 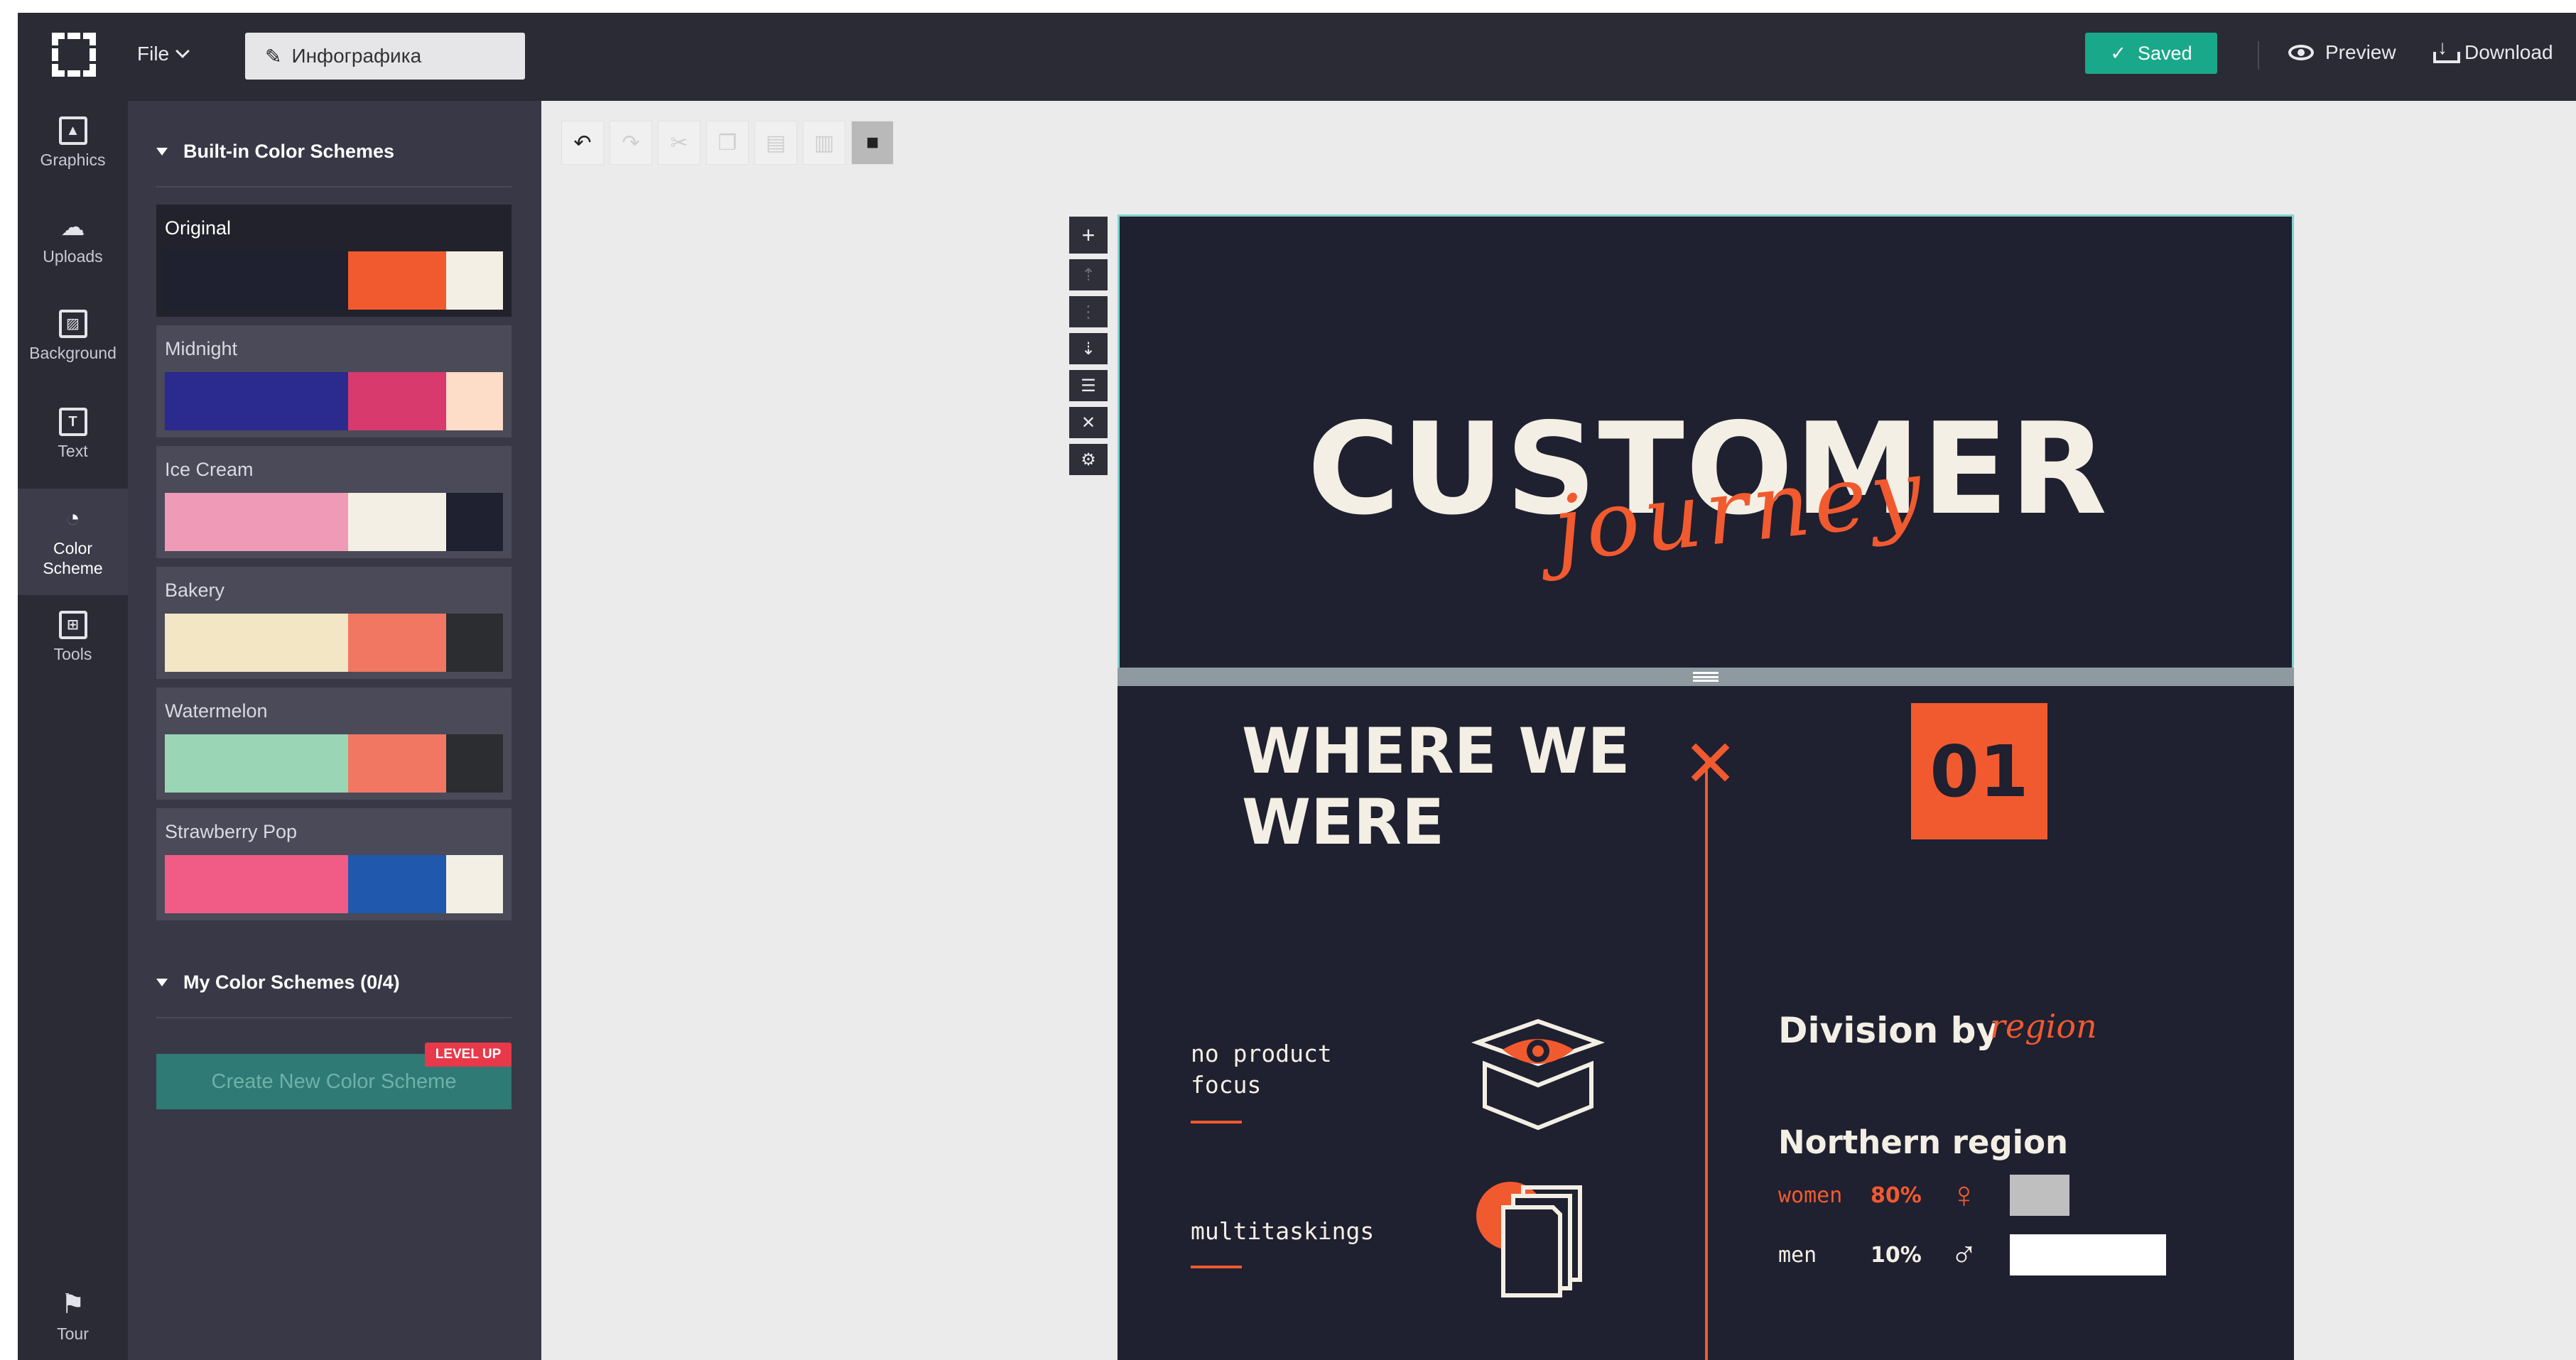 I want to click on duplicate-block-button: ☰, so click(x=1088, y=386).